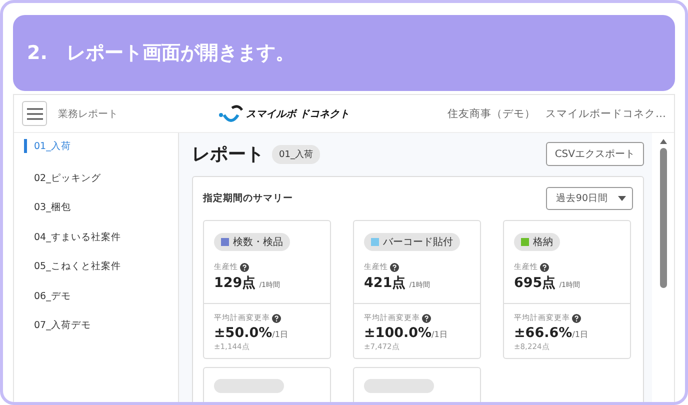  I want to click on csv-export-button: CSVエクスポート, so click(595, 154).